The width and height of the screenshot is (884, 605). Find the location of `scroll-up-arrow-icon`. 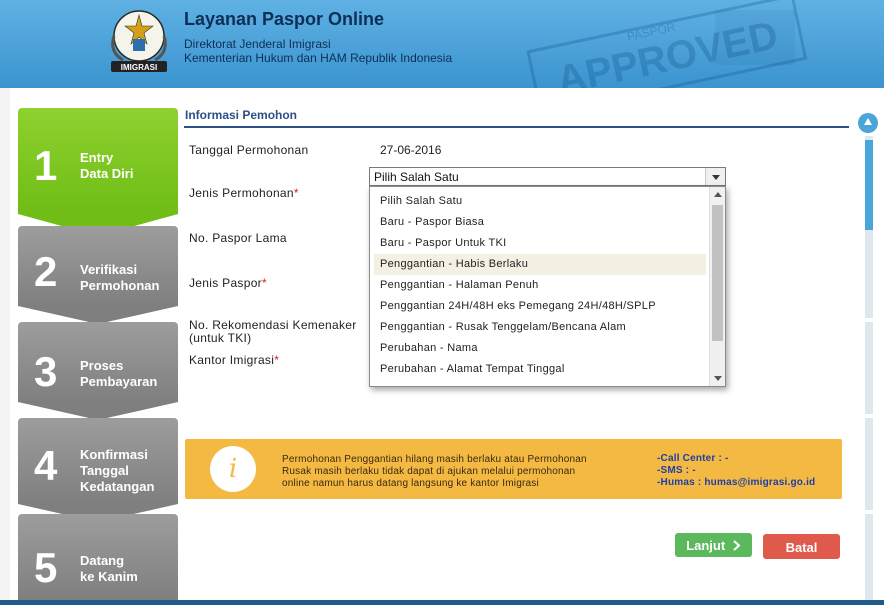

scroll-up-arrow-icon is located at coordinates (718, 194).